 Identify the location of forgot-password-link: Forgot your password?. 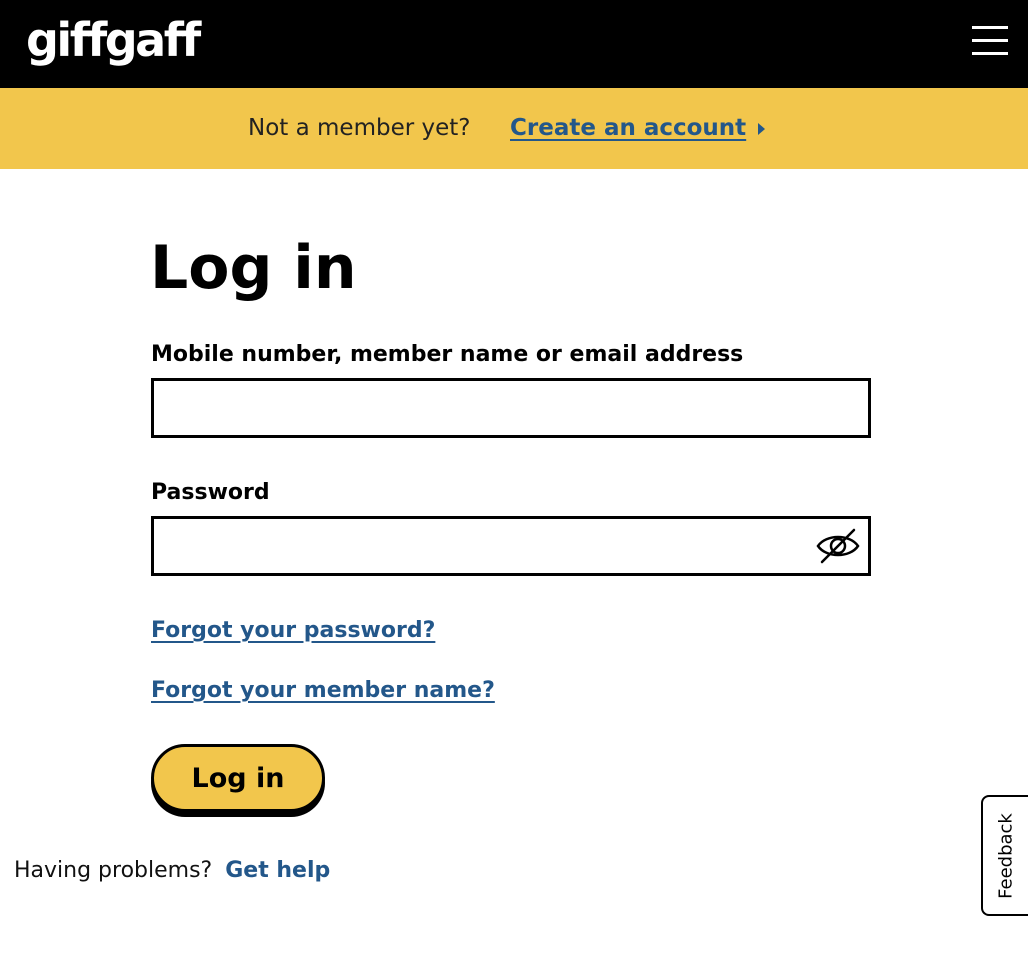
(293, 631).